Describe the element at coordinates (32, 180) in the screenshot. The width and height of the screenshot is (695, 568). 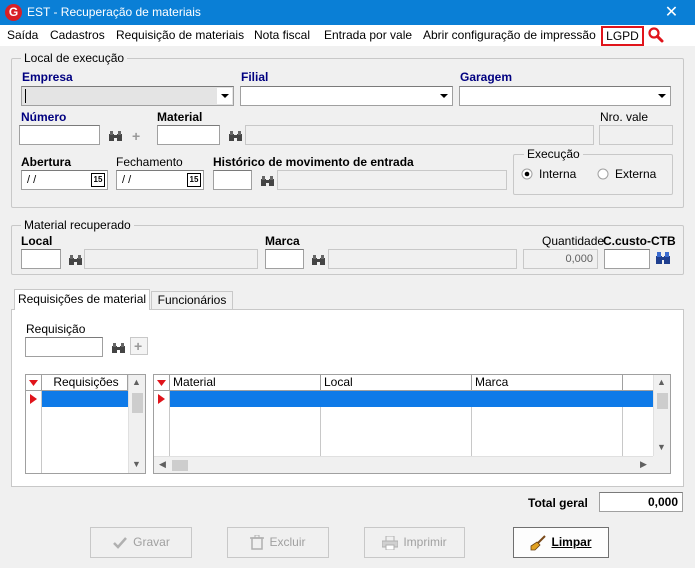
I see `abertura-date-value: / /` at that location.